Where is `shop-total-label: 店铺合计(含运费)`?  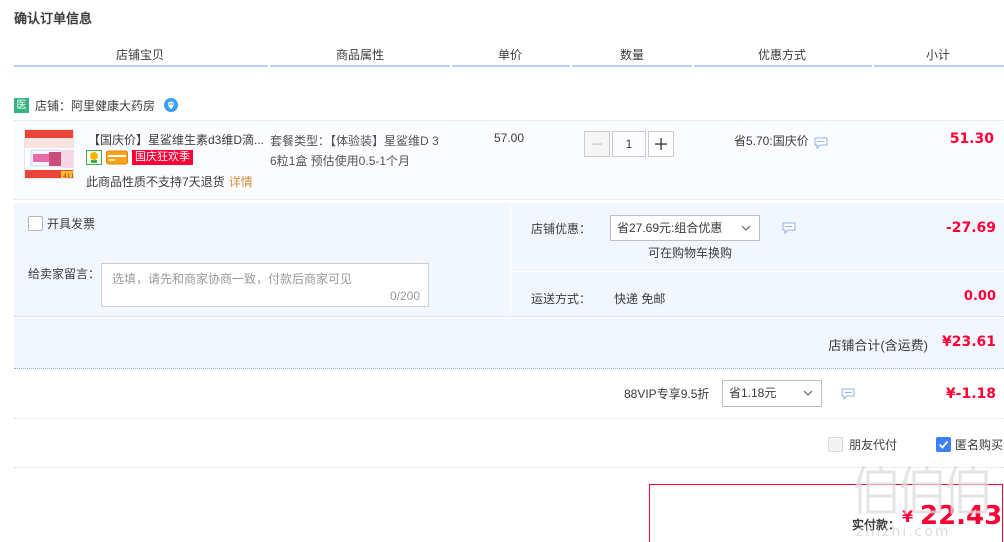
shop-total-label: 店铺合计(含运费) is located at coordinates (878, 345).